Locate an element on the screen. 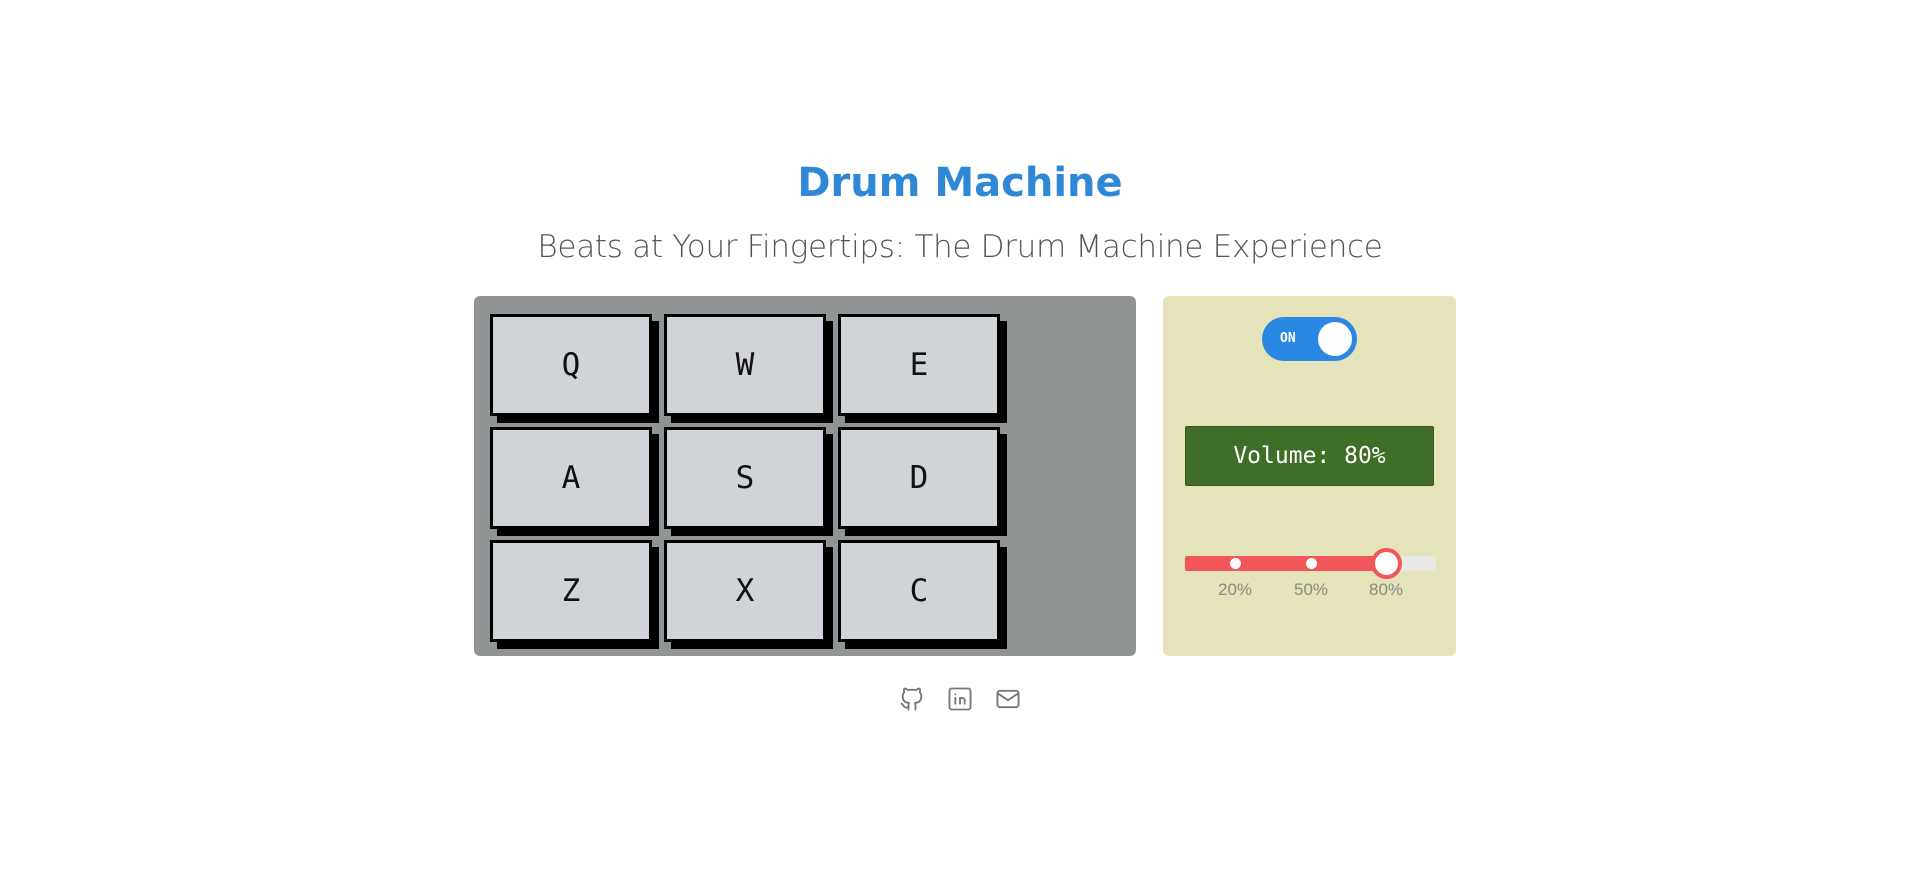 This screenshot has height=893, width=1920. social-links is located at coordinates (960, 699).